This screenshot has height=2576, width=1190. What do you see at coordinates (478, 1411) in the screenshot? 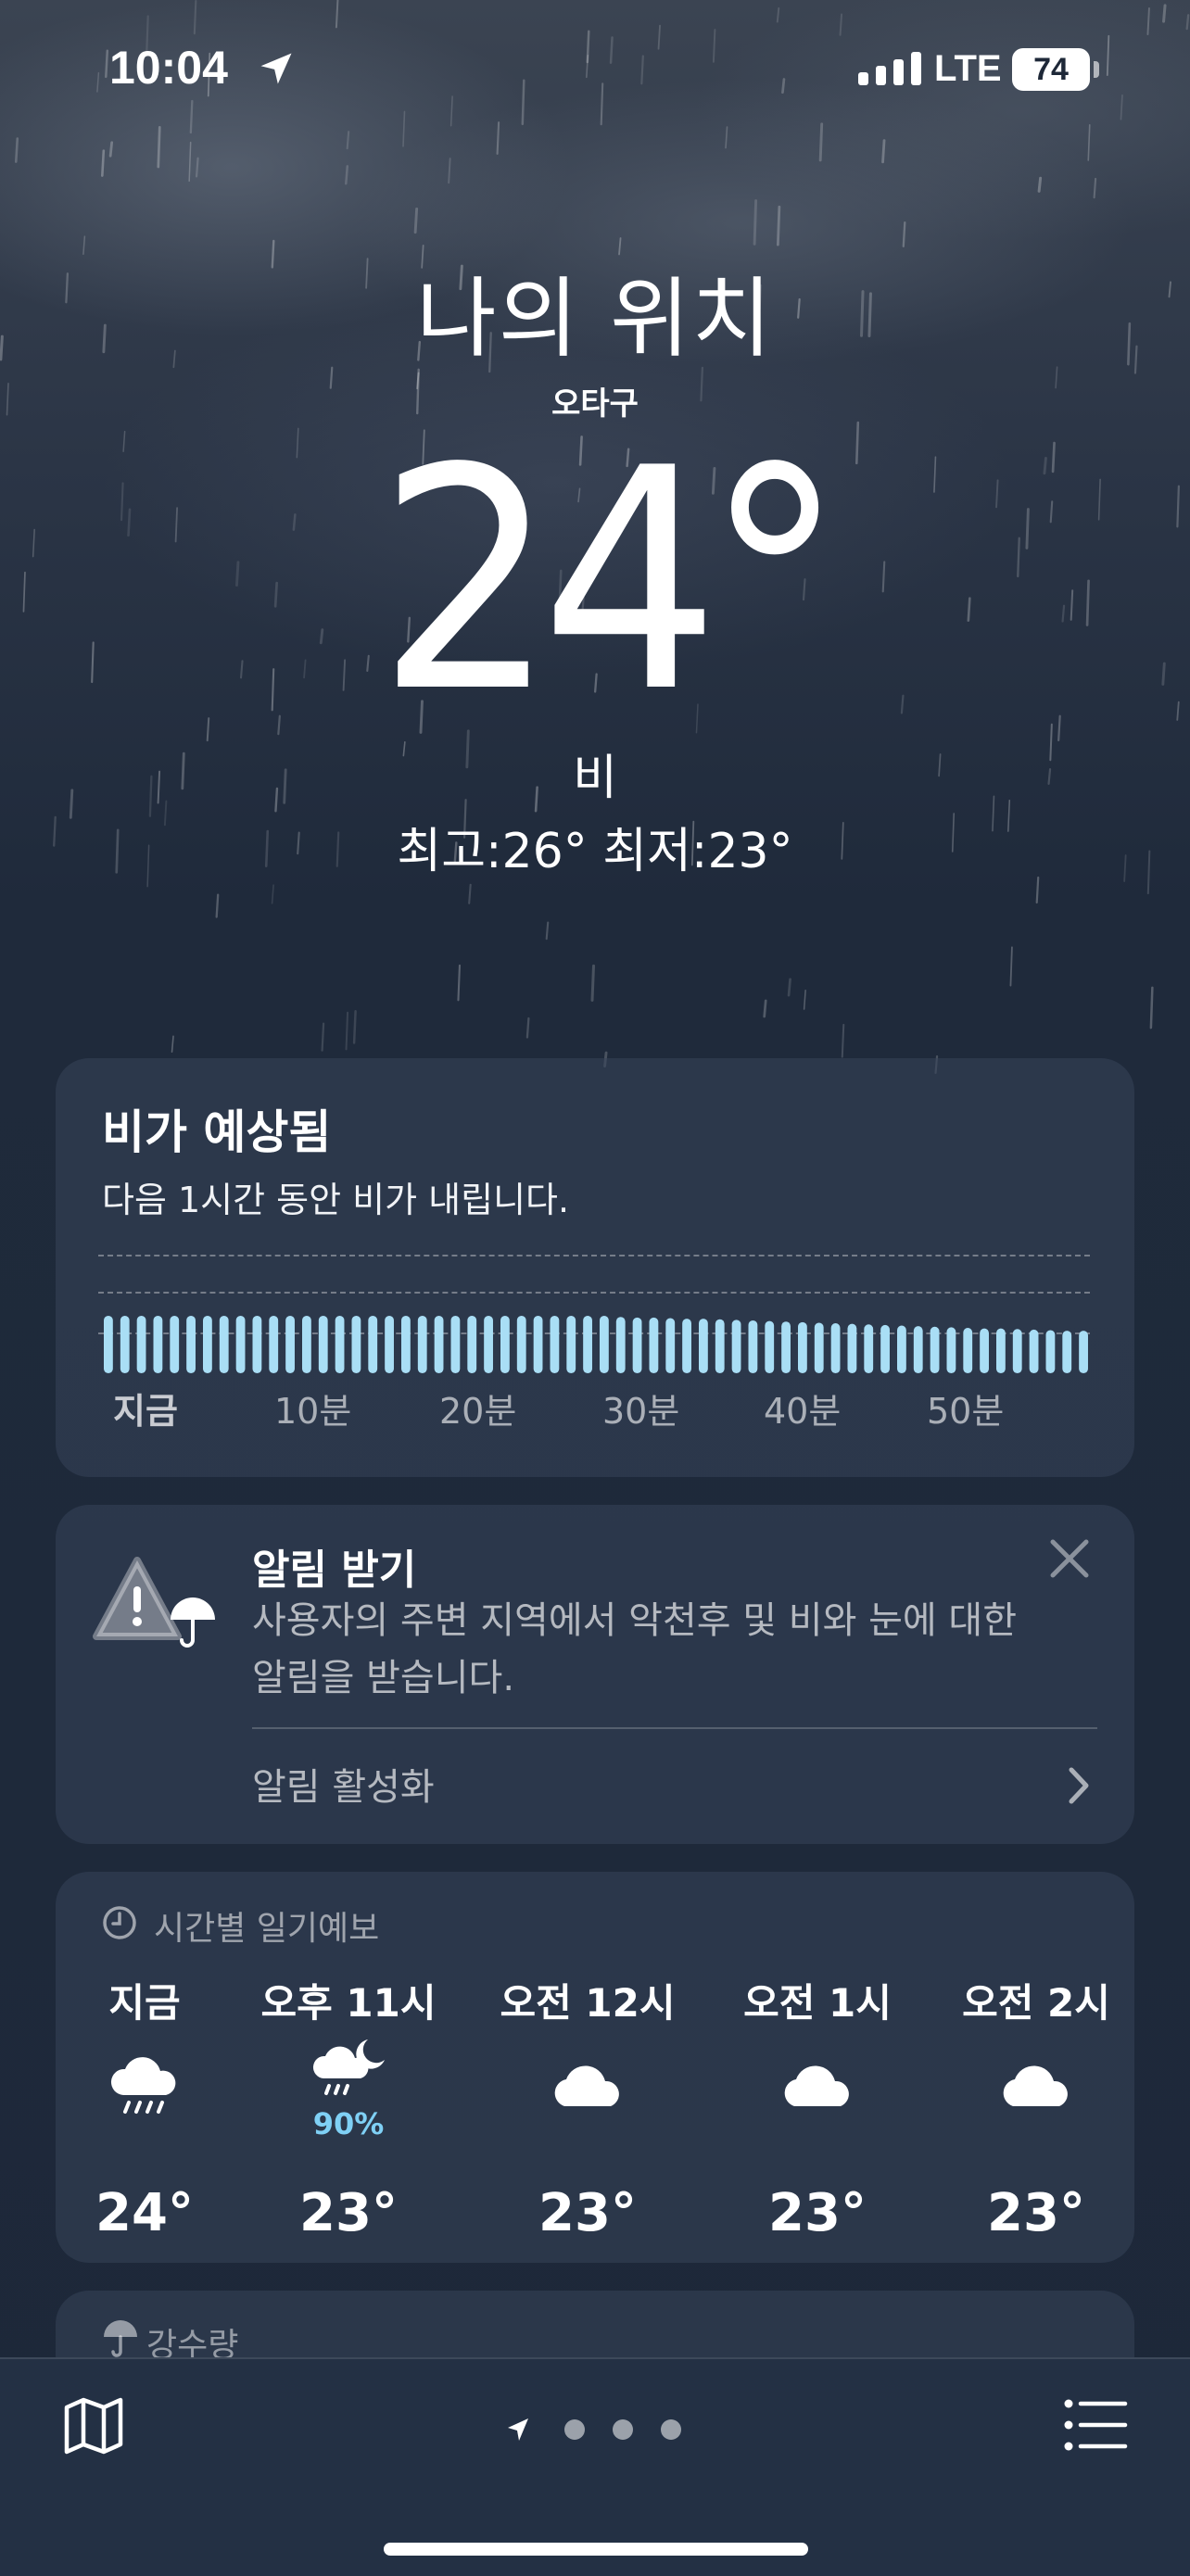
I see `x-label-20: 20분` at bounding box center [478, 1411].